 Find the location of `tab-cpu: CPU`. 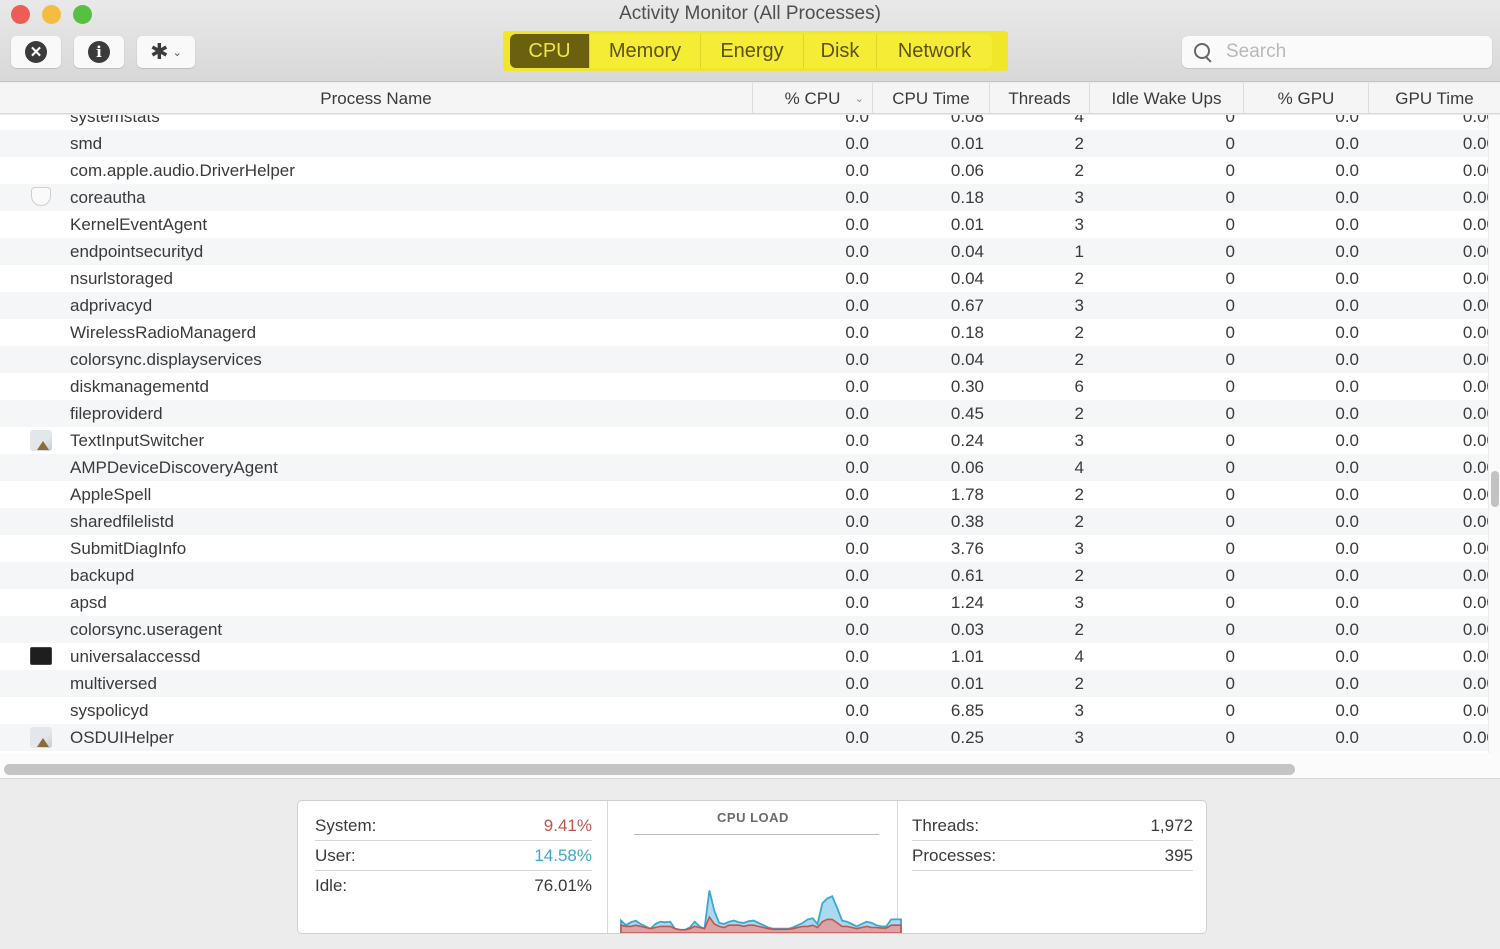

tab-cpu: CPU is located at coordinates (550, 51).